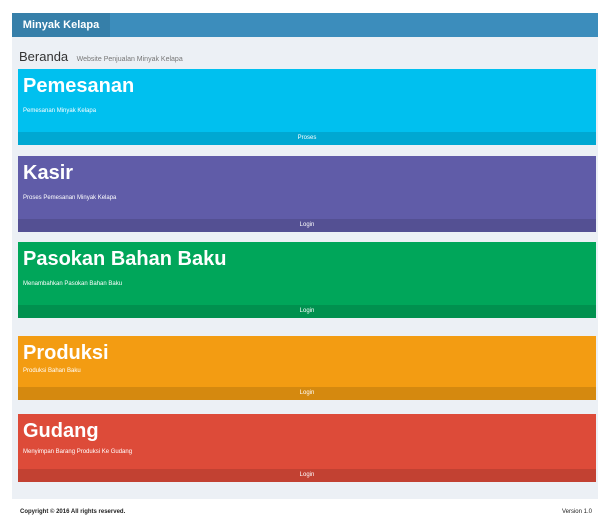  Describe the element at coordinates (125, 259) in the screenshot. I see `box-title: Pasokan Bahan Baku` at that location.